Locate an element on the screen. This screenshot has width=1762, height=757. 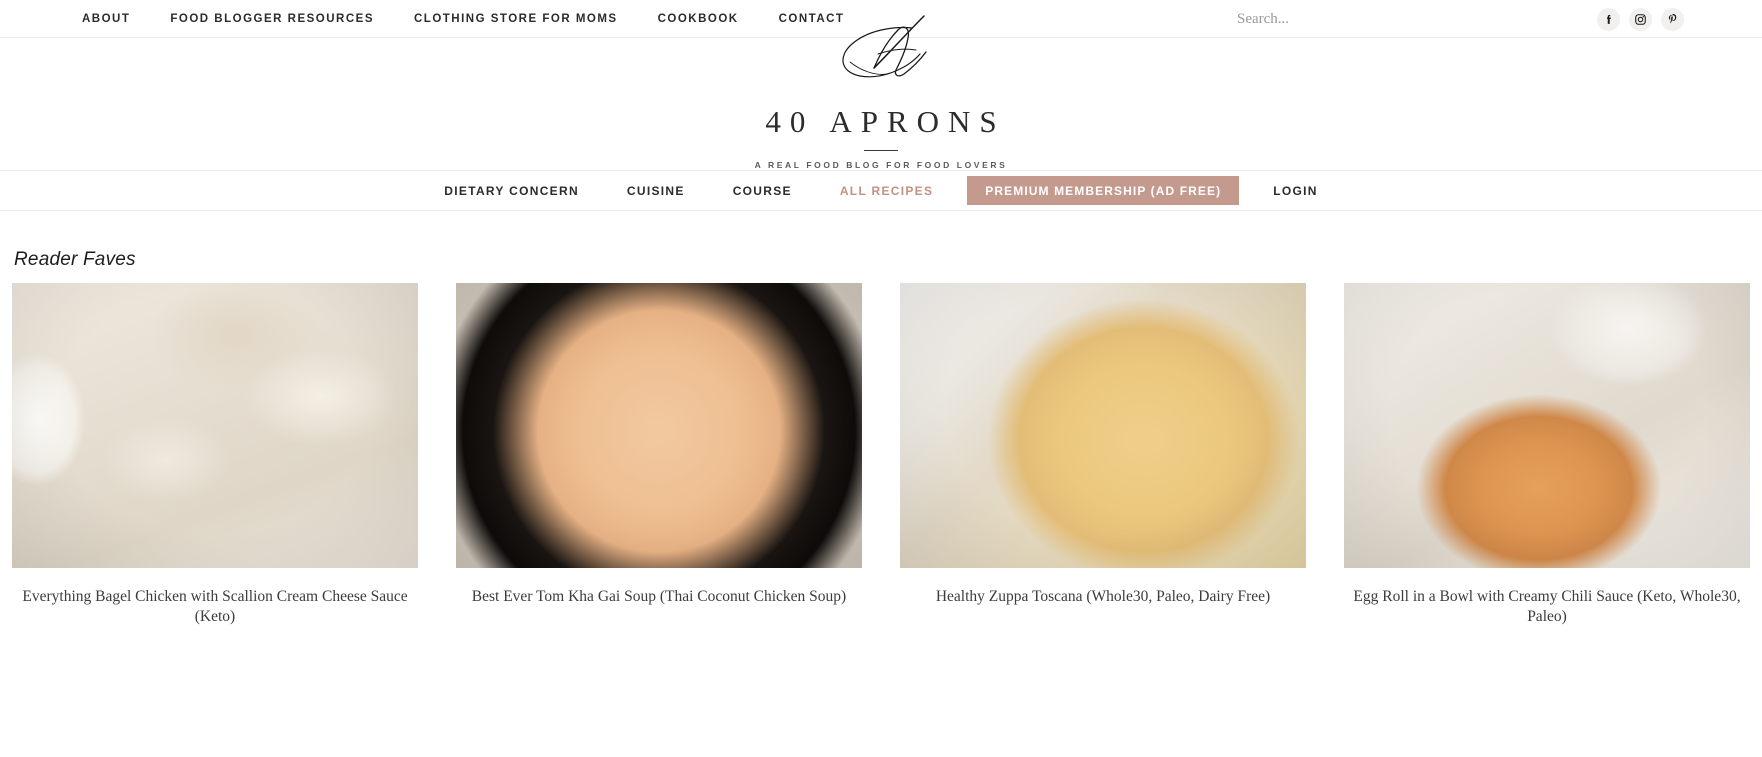
nav-item-cuisine: CUISINE is located at coordinates (656, 191).